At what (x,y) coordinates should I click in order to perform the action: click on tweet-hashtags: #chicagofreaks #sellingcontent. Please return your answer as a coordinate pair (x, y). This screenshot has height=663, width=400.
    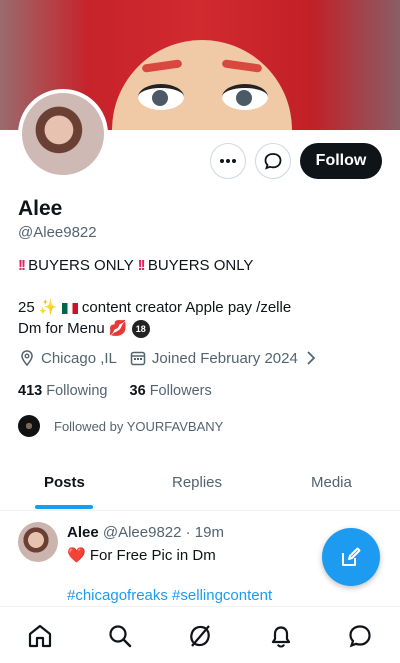
    Looking at the image, I should click on (169, 595).